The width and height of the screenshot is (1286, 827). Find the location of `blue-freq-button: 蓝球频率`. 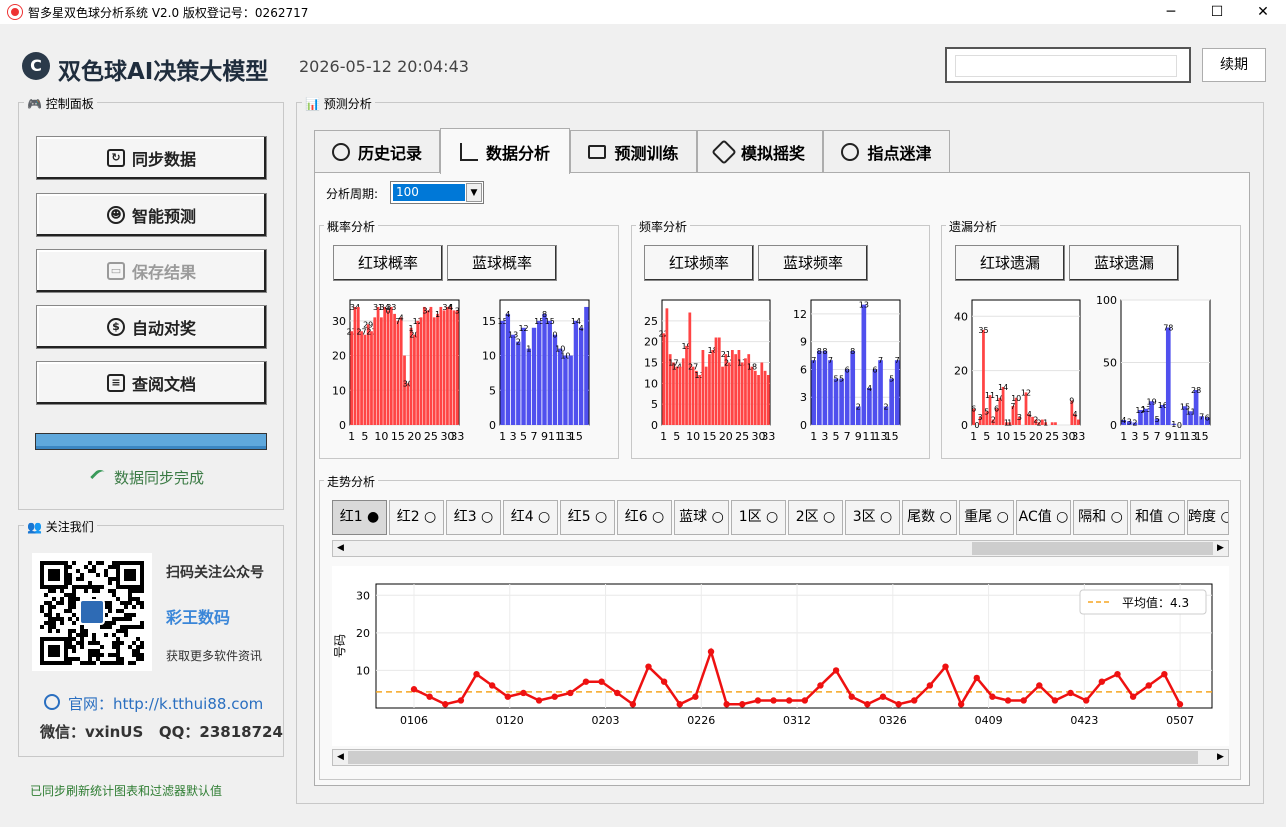

blue-freq-button: 蓝球频率 is located at coordinates (813, 263).